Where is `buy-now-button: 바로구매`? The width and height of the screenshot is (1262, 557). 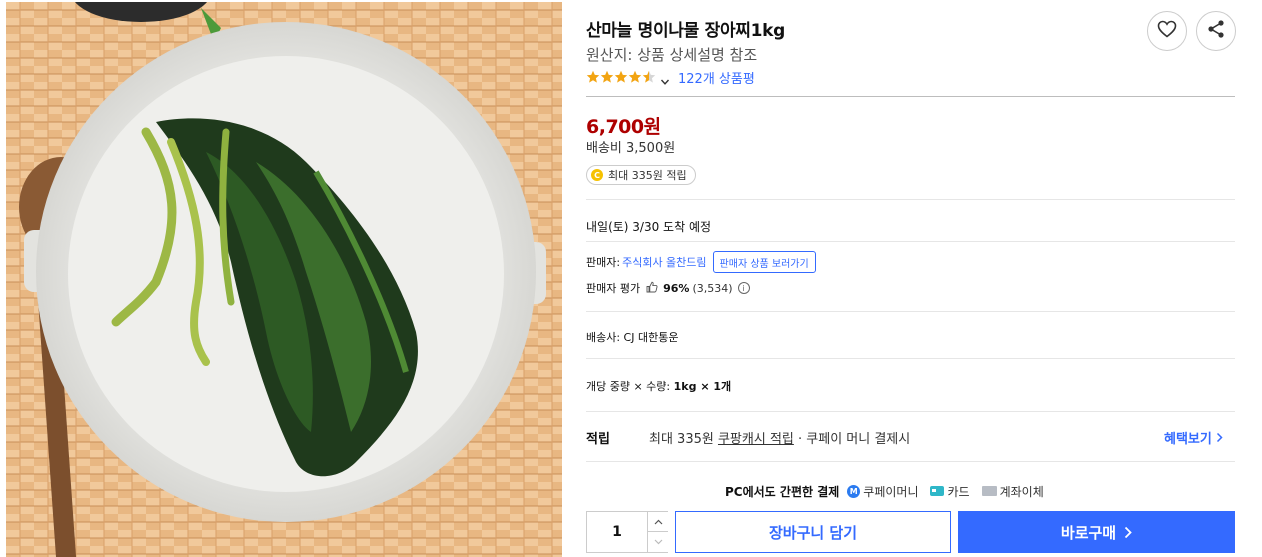 buy-now-button: 바로구매 is located at coordinates (1096, 532).